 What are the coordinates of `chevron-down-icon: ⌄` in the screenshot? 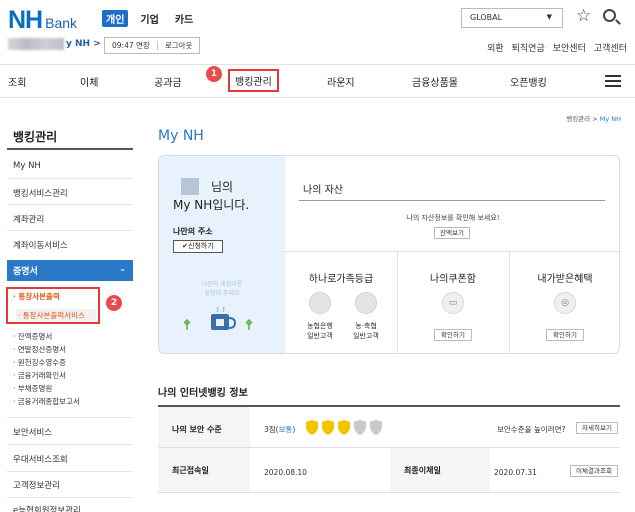 It's located at (122, 268).